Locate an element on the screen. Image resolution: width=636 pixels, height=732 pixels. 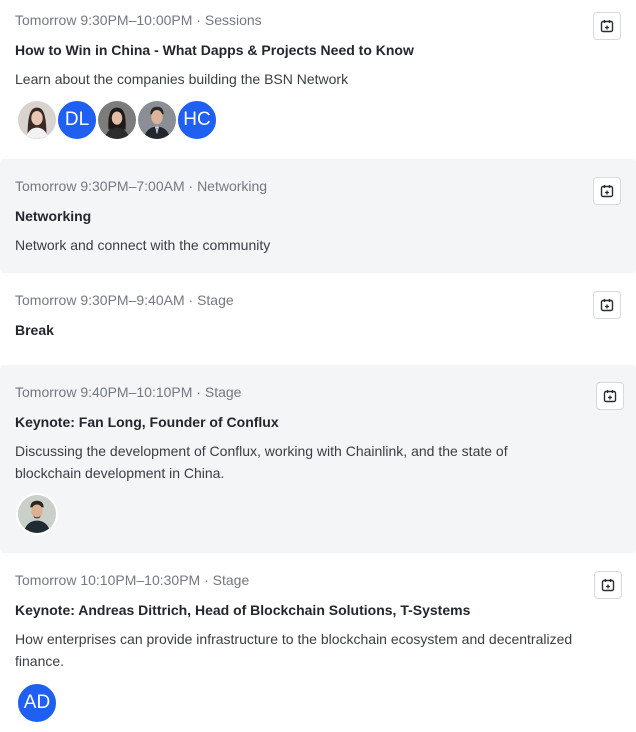
event-title: Break is located at coordinates (34, 330).